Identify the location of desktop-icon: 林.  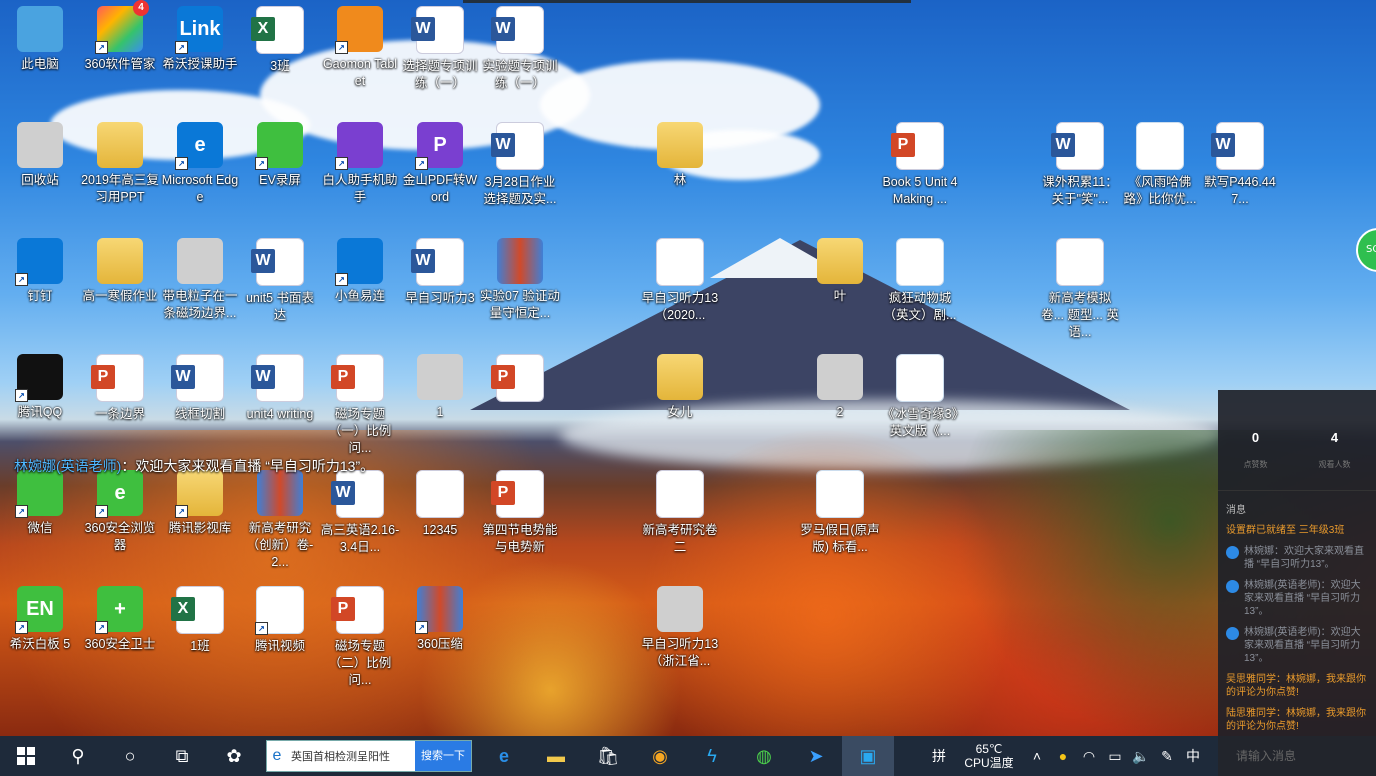
(680, 155).